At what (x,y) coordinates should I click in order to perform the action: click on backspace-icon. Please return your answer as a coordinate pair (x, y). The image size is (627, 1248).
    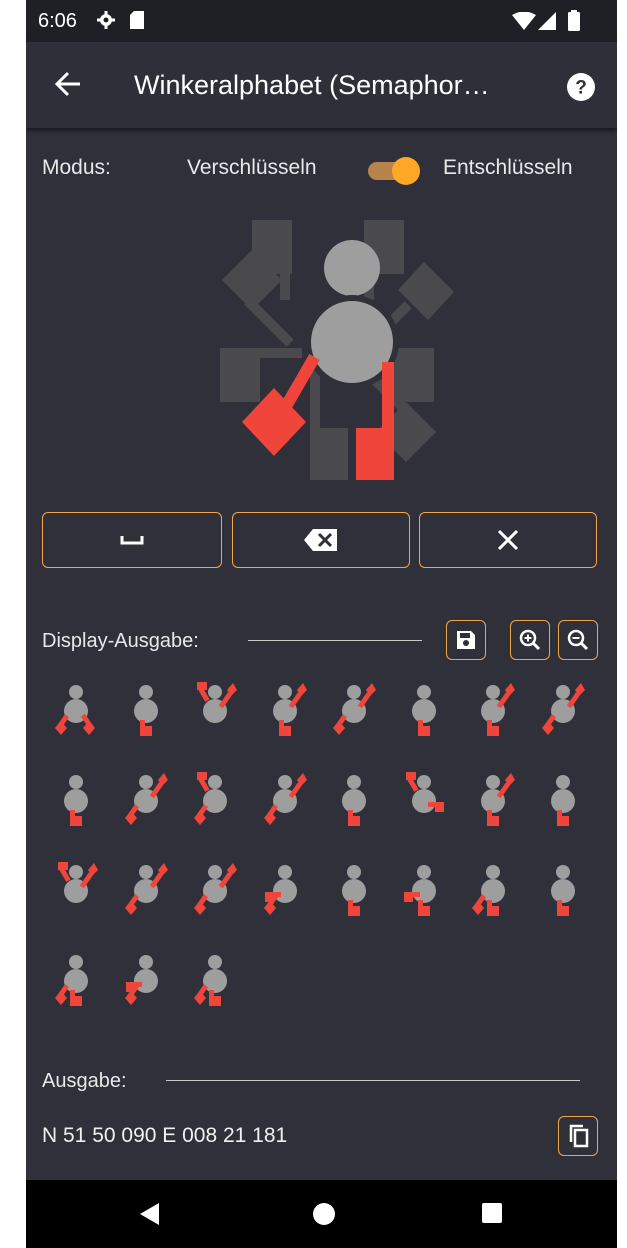
    Looking at the image, I should click on (320, 540).